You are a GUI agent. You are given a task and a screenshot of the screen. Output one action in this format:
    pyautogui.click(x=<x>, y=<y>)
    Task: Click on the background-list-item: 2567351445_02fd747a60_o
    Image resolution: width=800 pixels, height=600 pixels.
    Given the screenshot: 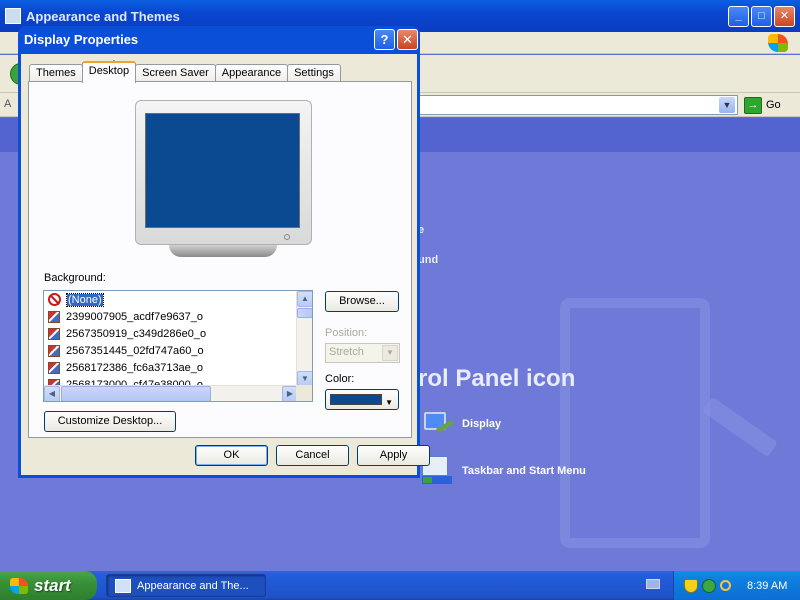 What is the action you would take?
    pyautogui.click(x=178, y=350)
    